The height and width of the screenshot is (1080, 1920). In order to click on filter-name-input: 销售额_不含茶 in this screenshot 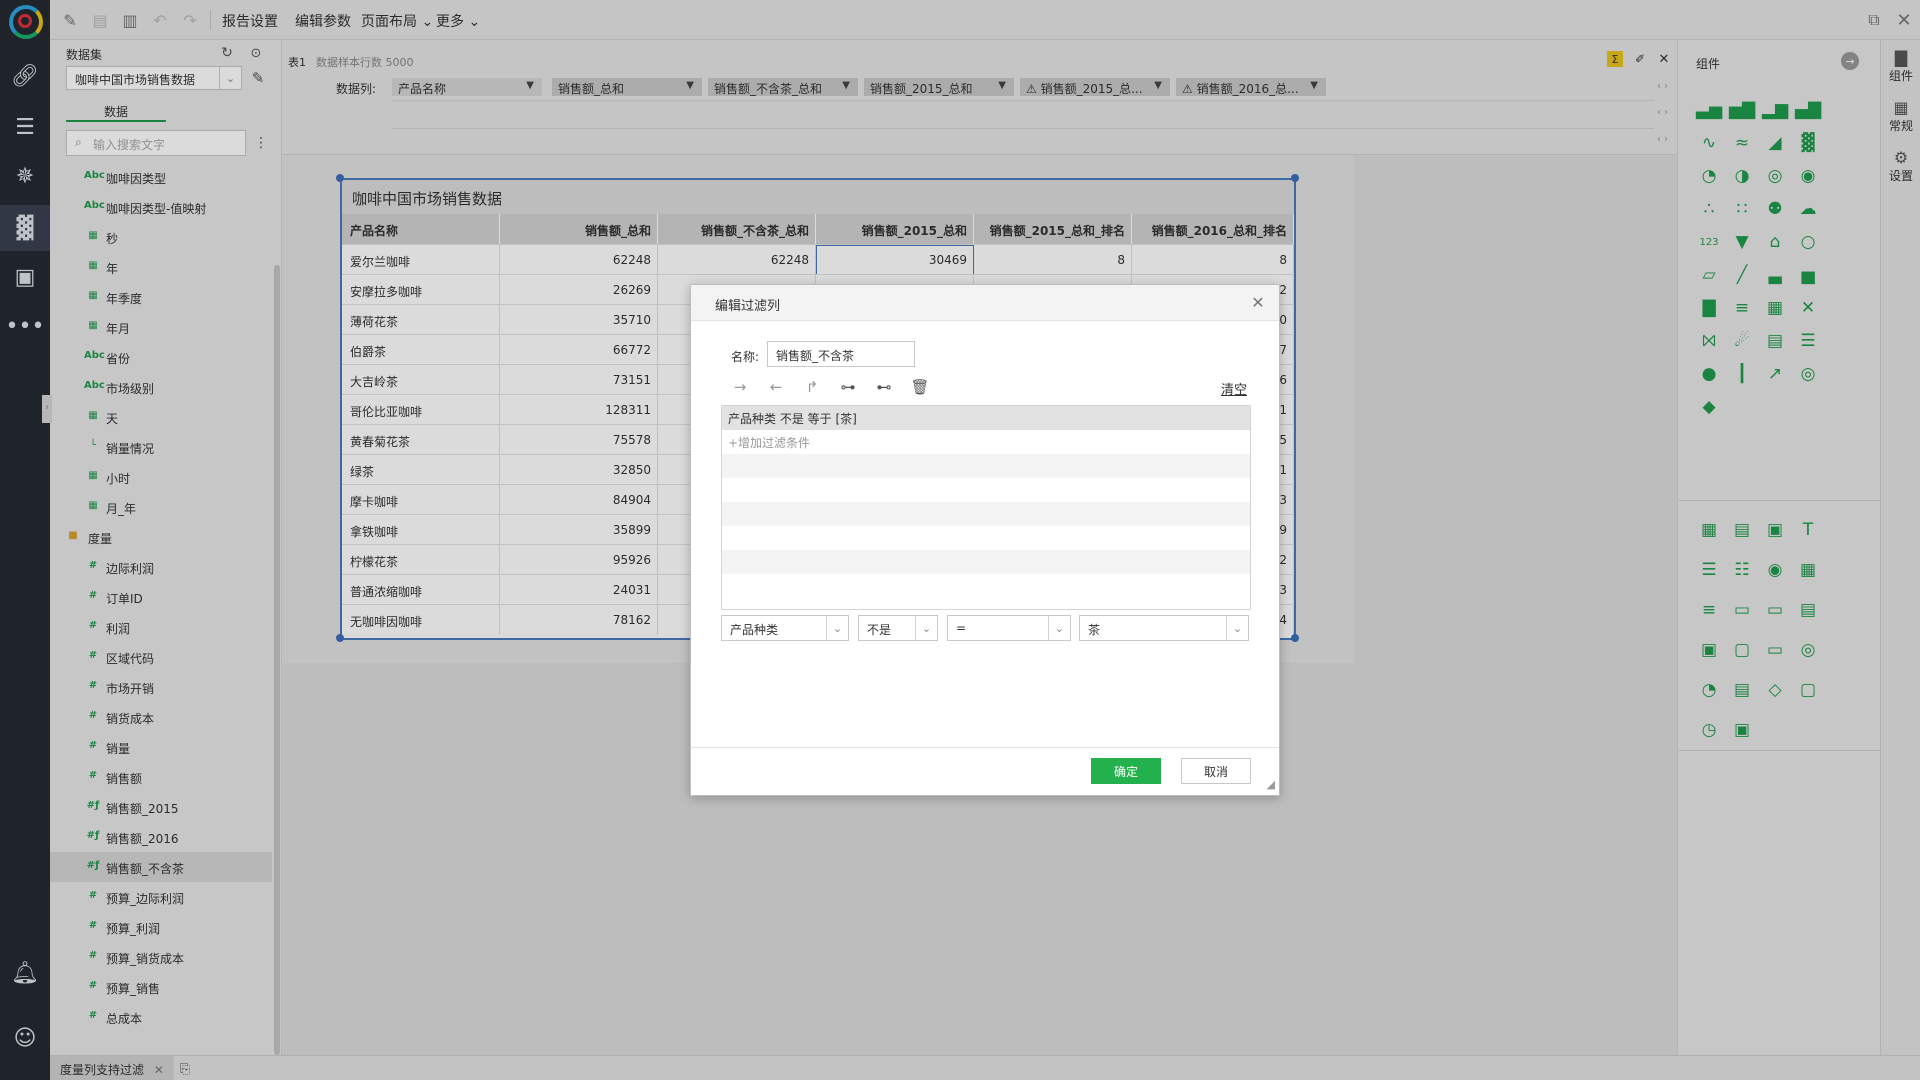, I will do `click(841, 354)`.